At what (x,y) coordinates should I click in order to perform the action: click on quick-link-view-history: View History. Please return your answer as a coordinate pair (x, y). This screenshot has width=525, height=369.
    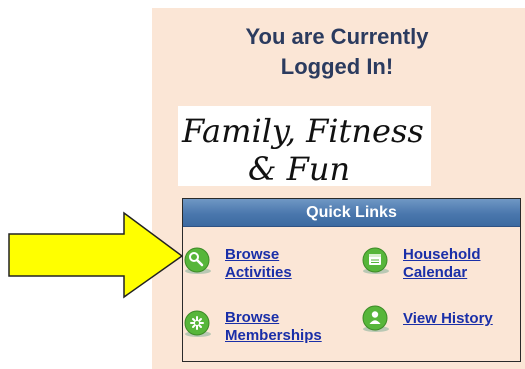
    Looking at the image, I should click on (427, 319).